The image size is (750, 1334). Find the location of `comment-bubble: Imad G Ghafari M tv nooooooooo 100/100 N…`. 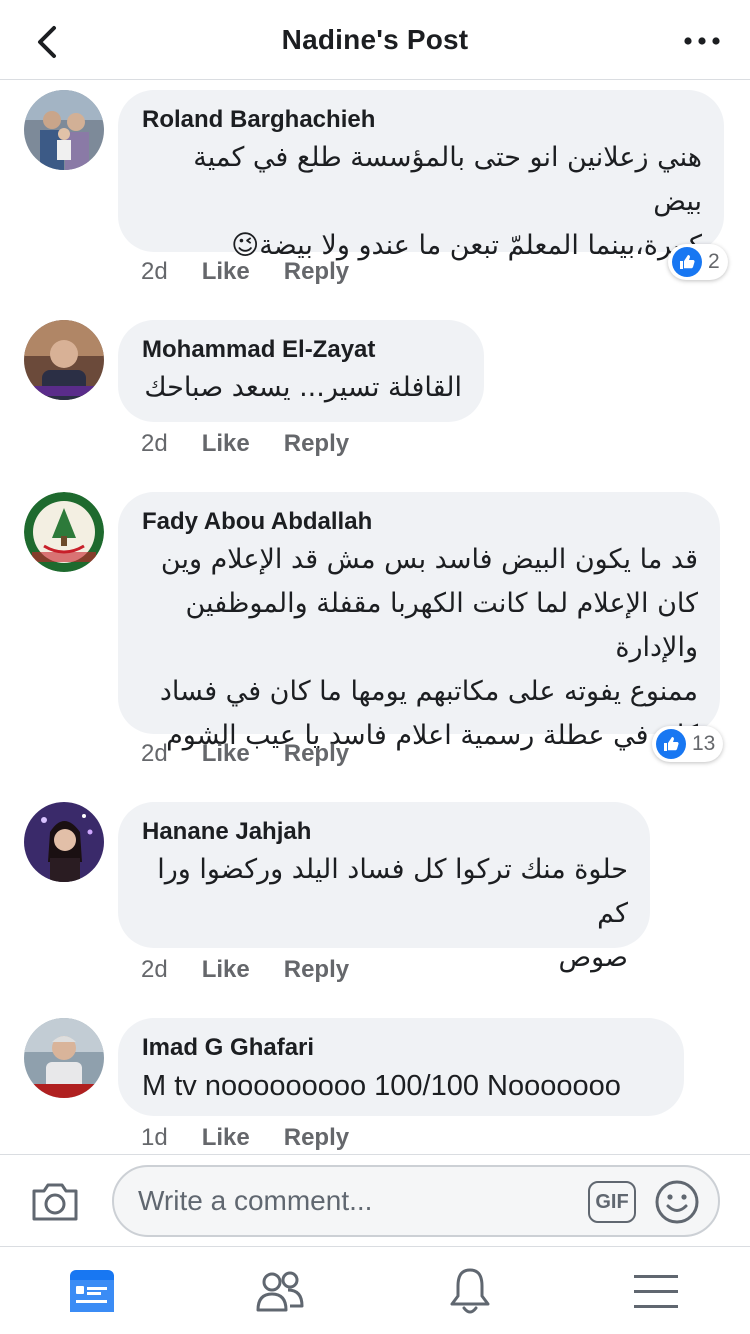

comment-bubble: Imad G Ghafari M tv nooooooooo 100/100 N… is located at coordinates (401, 1067).